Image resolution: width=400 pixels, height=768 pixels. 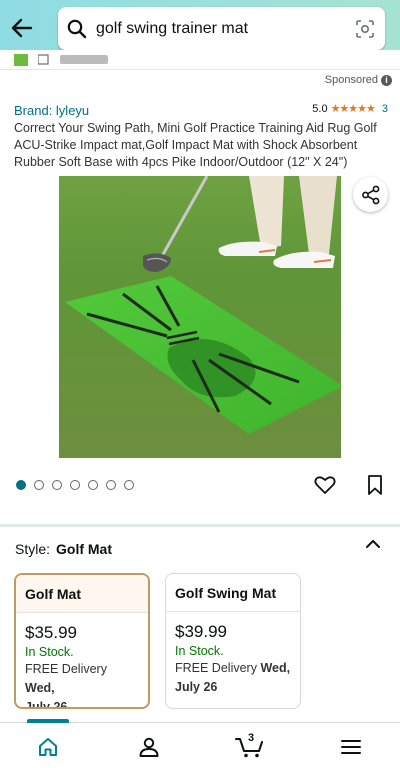 What do you see at coordinates (200, 60) in the screenshot?
I see `previous-result-peek` at bounding box center [200, 60].